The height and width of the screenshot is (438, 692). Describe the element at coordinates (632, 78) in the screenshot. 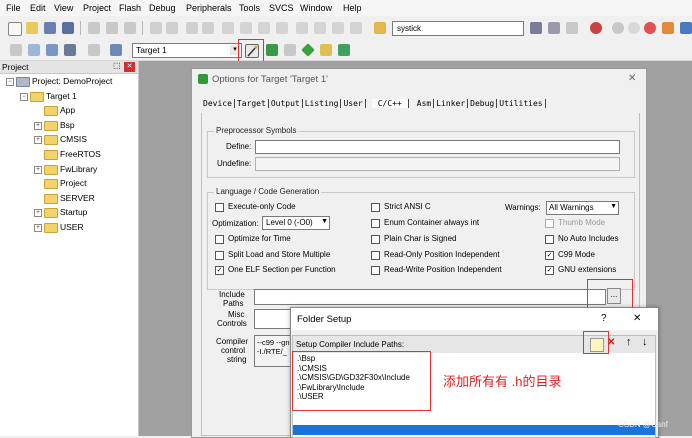

I see `options-close-button: ✕` at that location.